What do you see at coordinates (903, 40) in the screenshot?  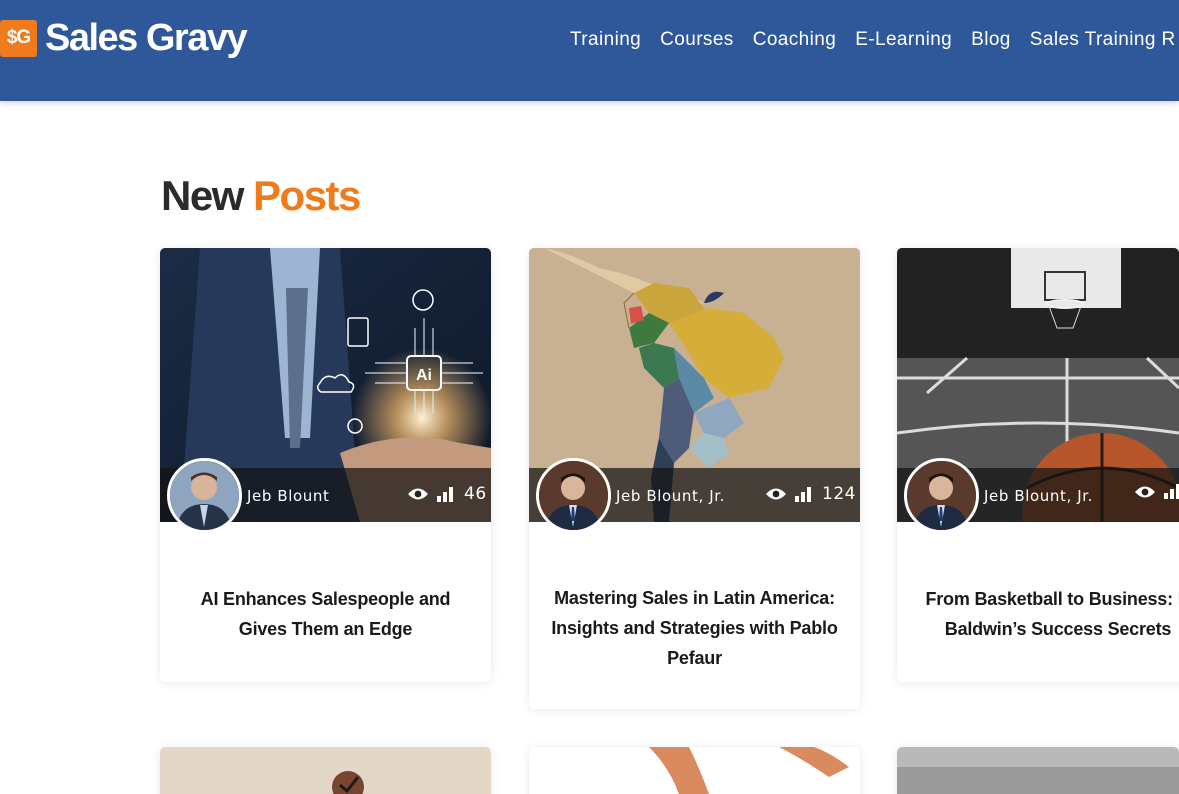 I see `nav-e-learning: E-Learning` at bounding box center [903, 40].